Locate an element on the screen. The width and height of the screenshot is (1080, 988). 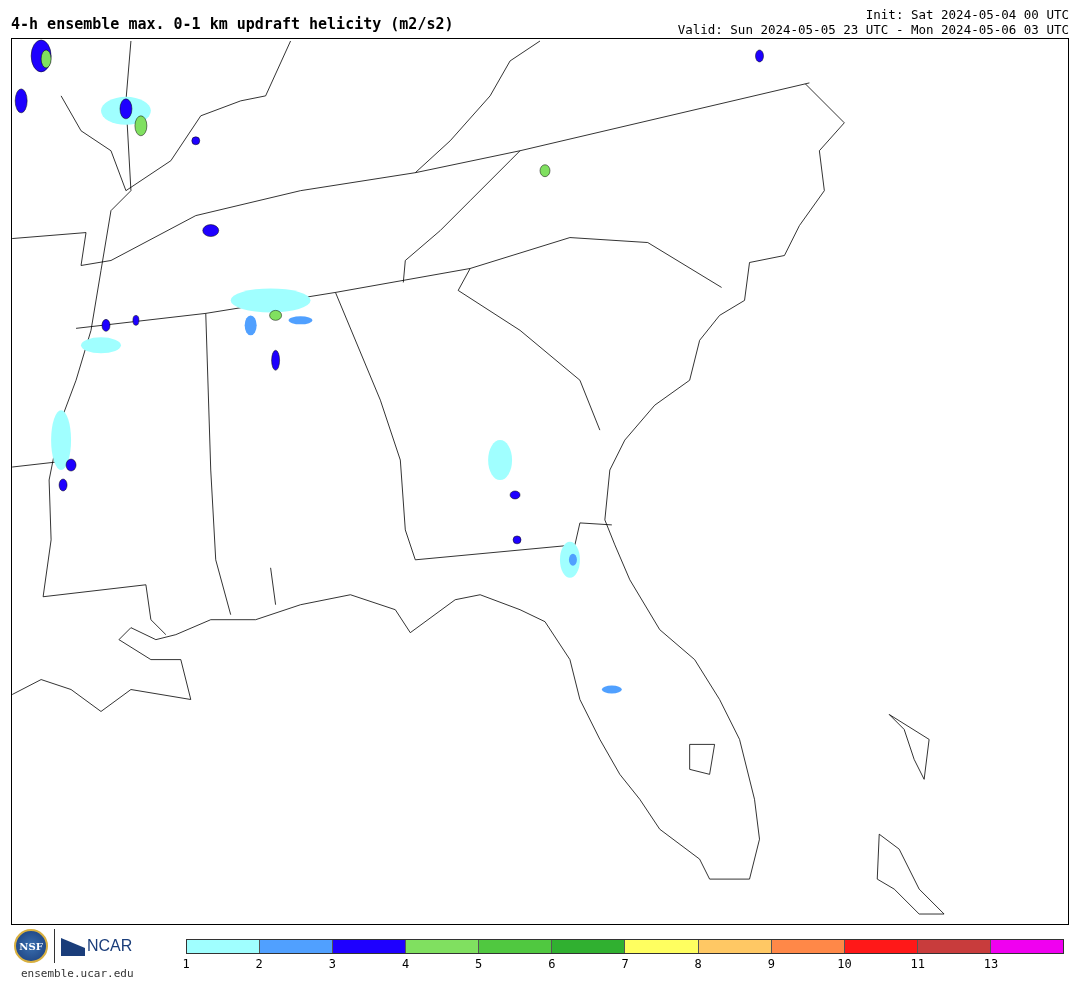
scale-tick-label: 13 is located at coordinates (991, 964).